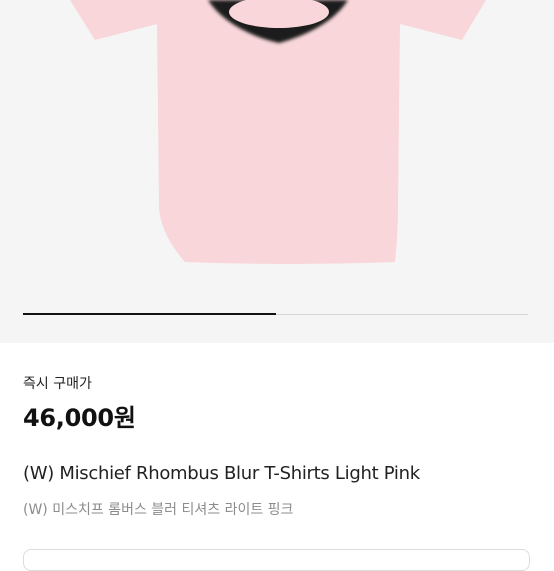 The image size is (554, 571). I want to click on gallery-progress-fill, so click(149, 314).